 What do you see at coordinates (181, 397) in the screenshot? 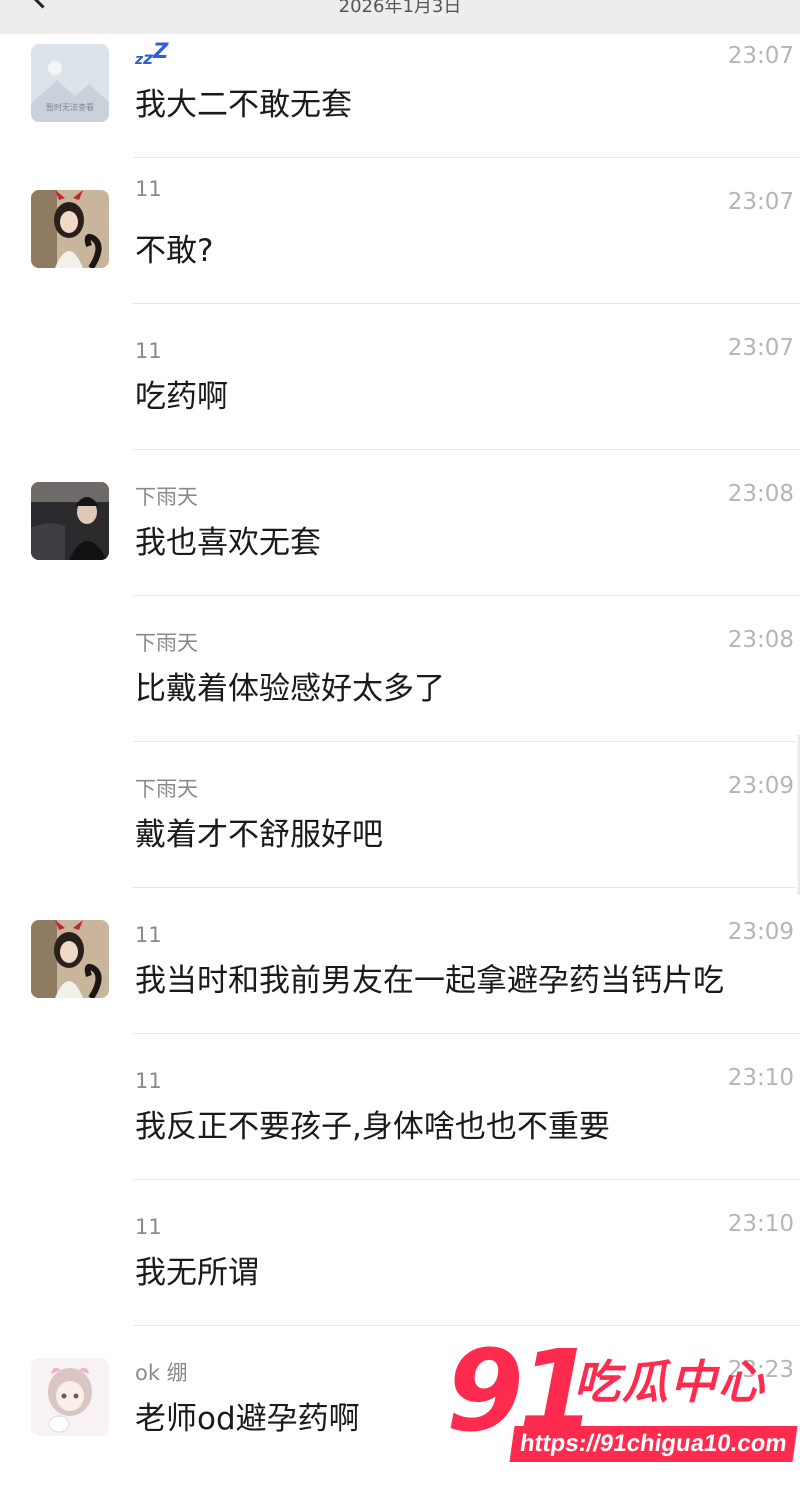
I see `message-text: 吃药啊` at bounding box center [181, 397].